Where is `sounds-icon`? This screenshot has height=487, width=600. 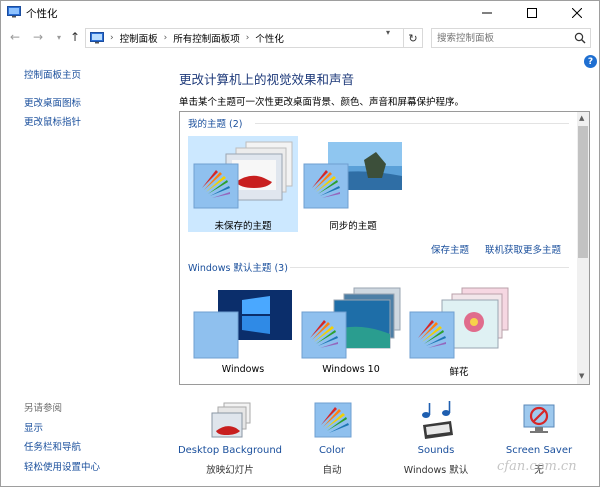 sounds-icon is located at coordinates (437, 420).